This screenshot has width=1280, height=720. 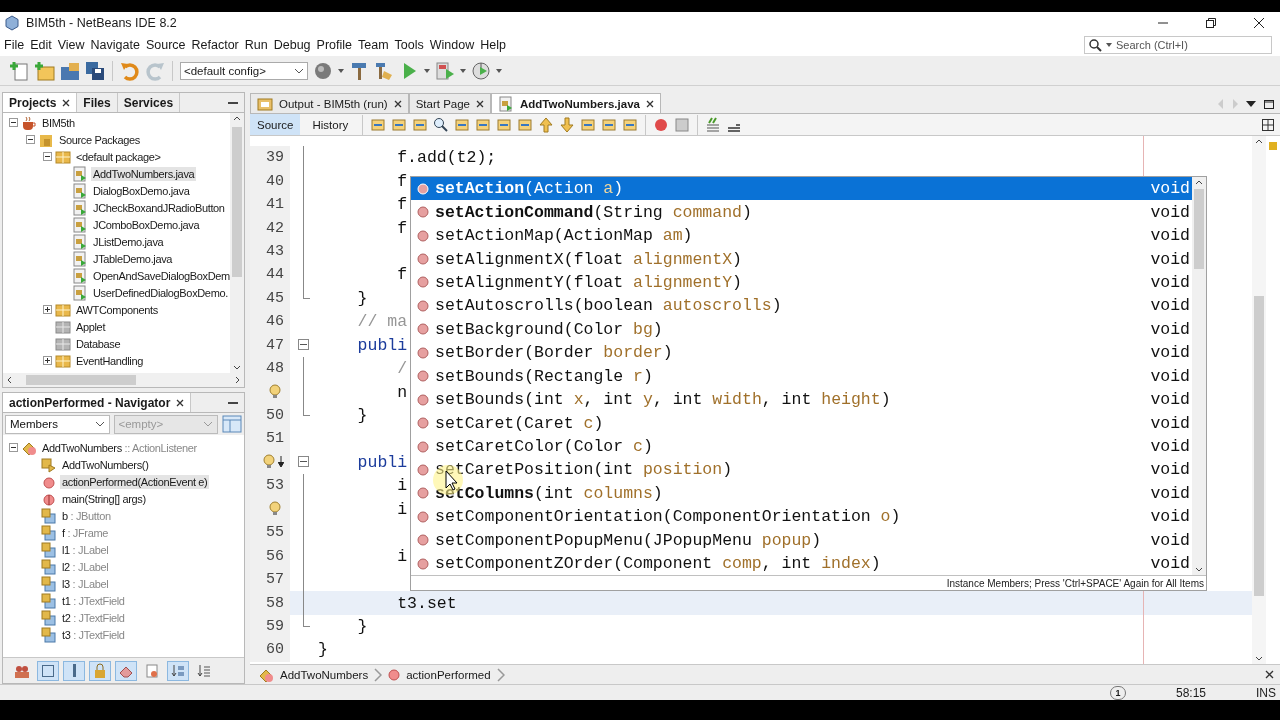 What do you see at coordinates (441, 124) in the screenshot?
I see `magnifier-icon` at bounding box center [441, 124].